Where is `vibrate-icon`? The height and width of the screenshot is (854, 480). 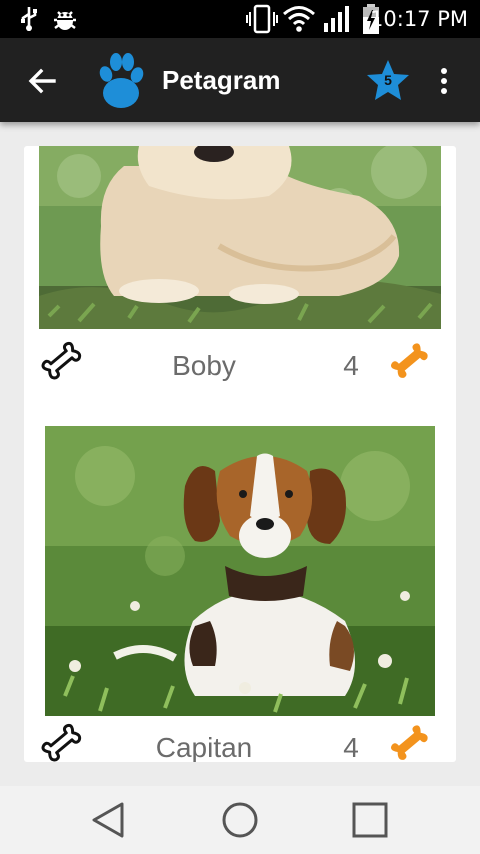 vibrate-icon is located at coordinates (262, 21).